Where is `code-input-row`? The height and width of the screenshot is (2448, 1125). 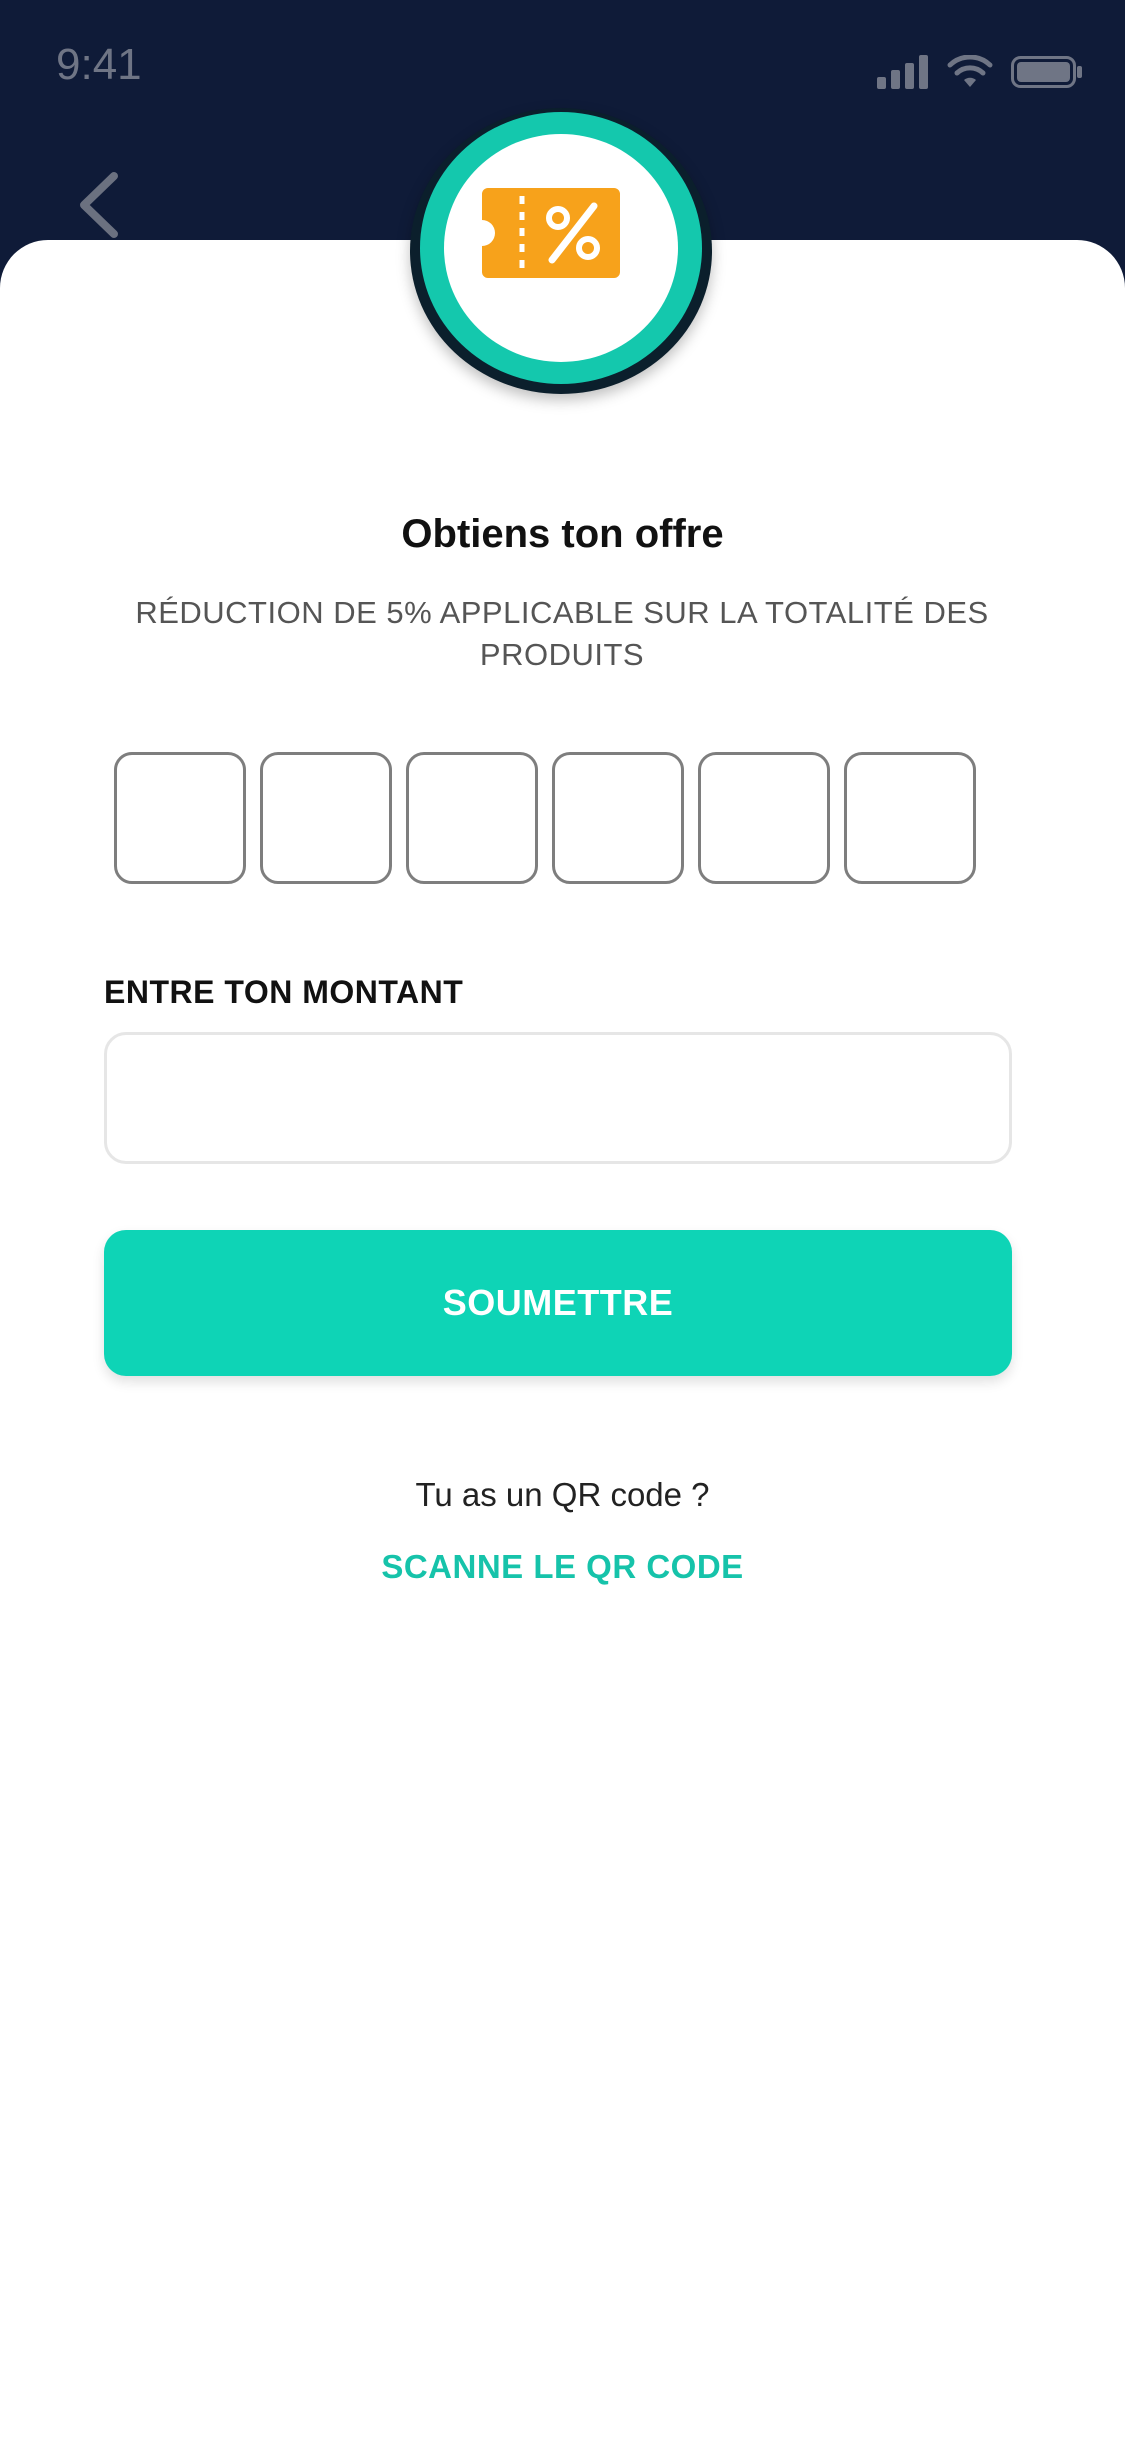 code-input-row is located at coordinates (545, 818).